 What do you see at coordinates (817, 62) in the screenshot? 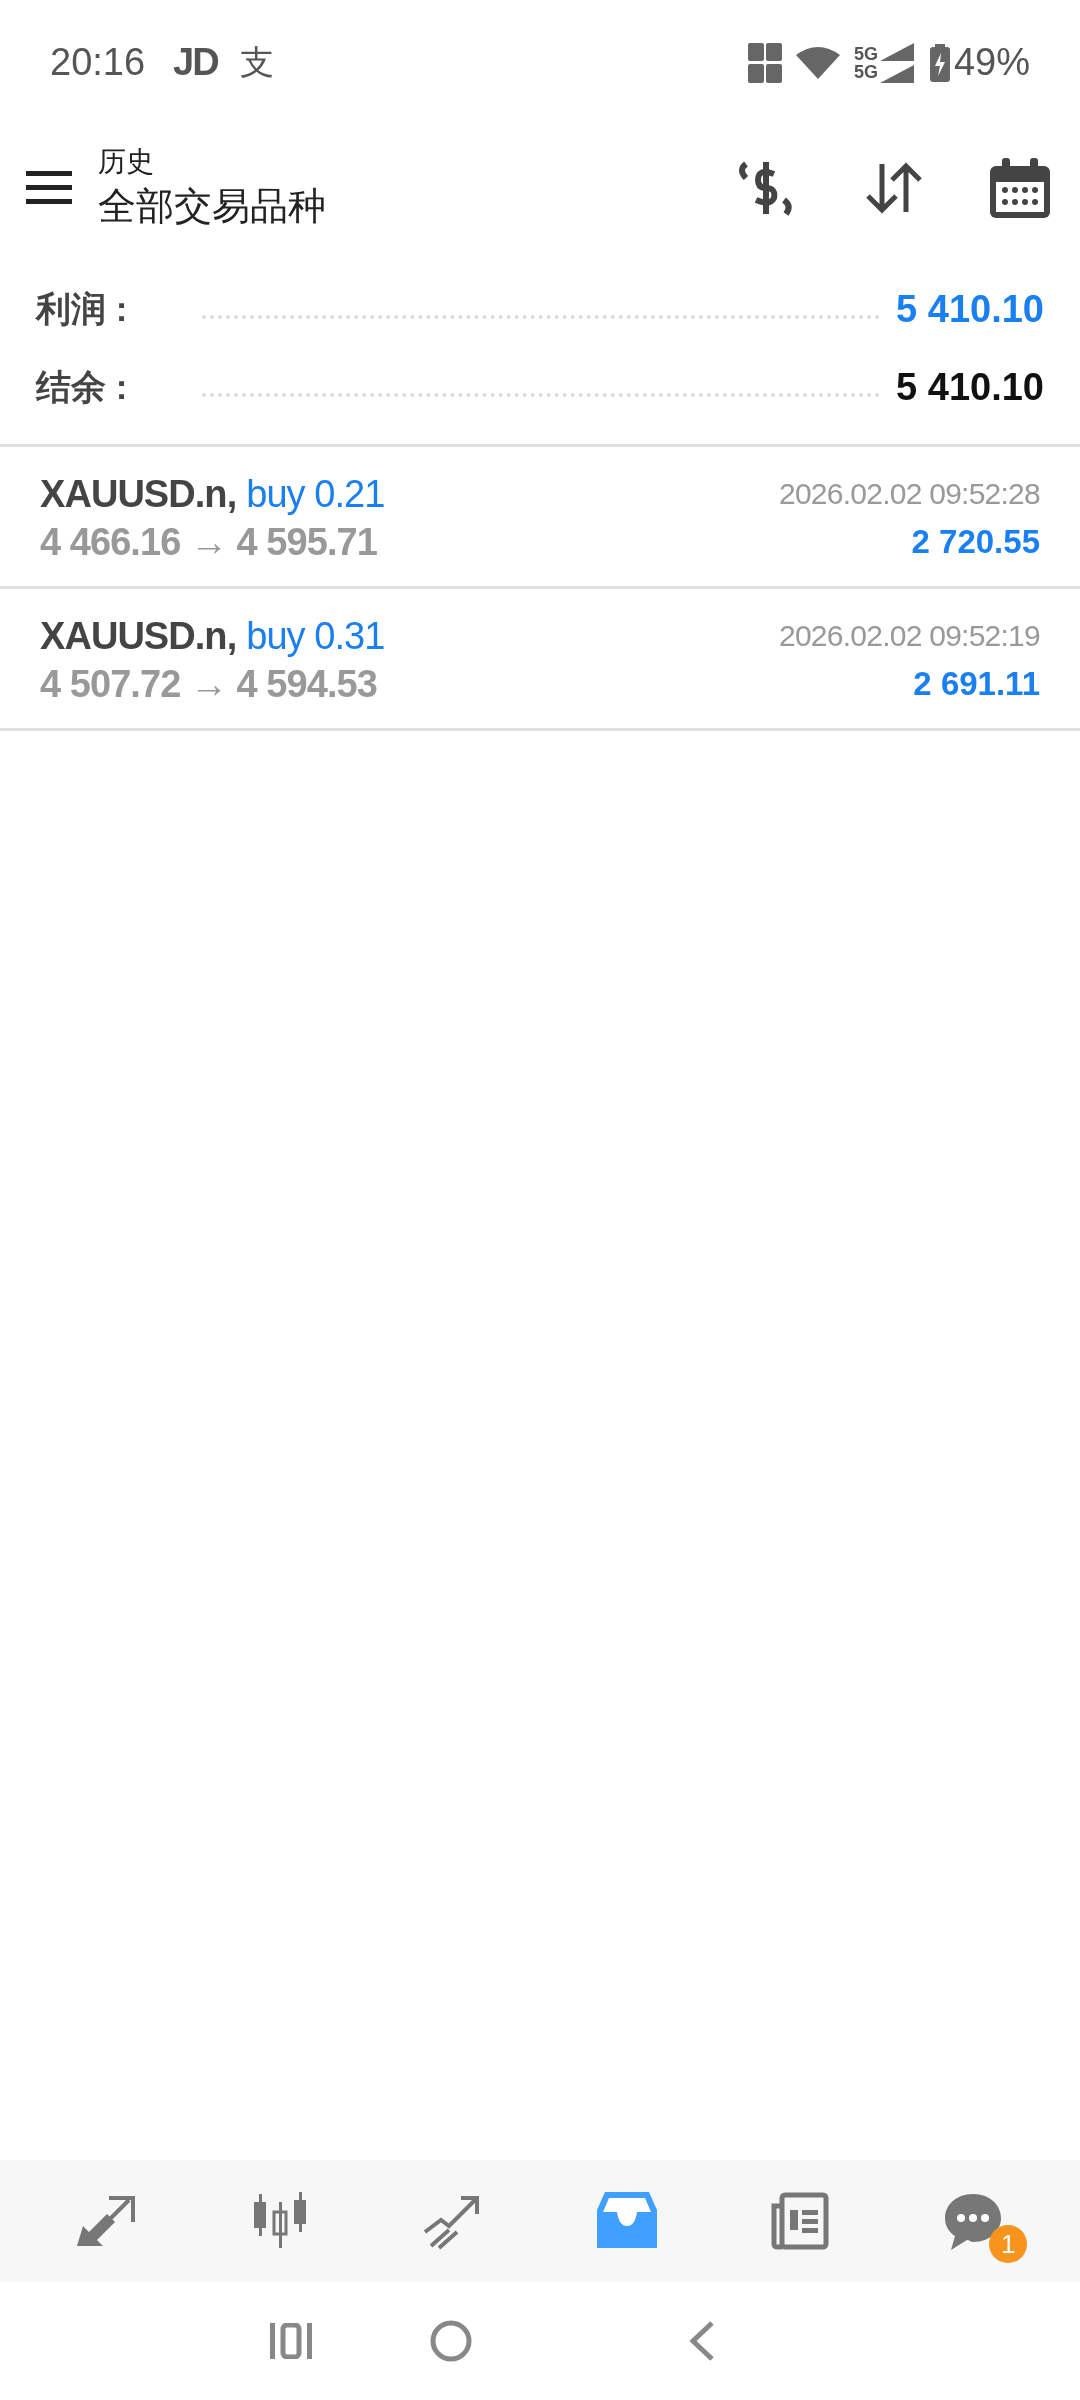
I see `wifi-icon` at bounding box center [817, 62].